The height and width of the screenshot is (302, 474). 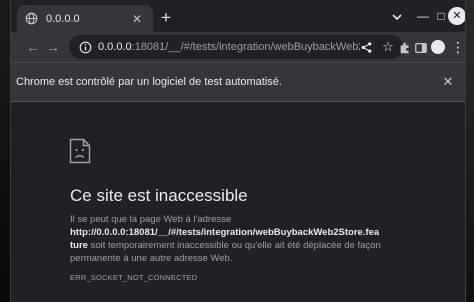 I want to click on tab-title: 0.0.0.0, so click(x=63, y=18).